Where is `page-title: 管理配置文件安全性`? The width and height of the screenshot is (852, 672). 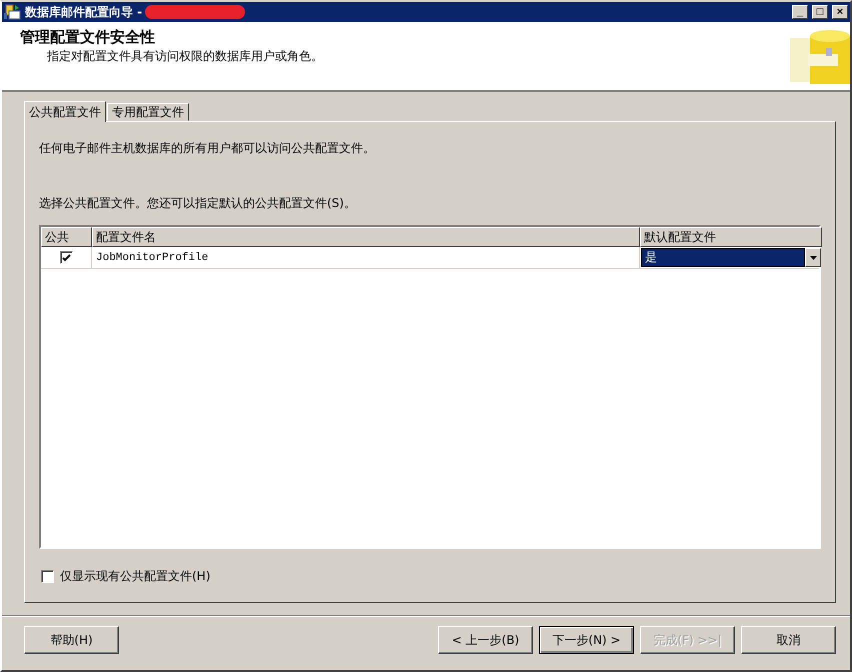 page-title: 管理配置文件安全性 is located at coordinates (87, 37).